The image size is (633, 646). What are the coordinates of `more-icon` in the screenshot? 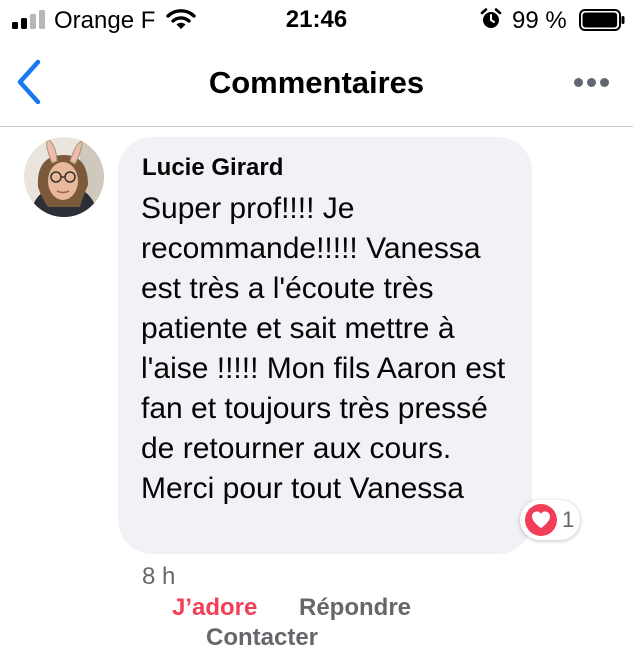 It's located at (578, 82).